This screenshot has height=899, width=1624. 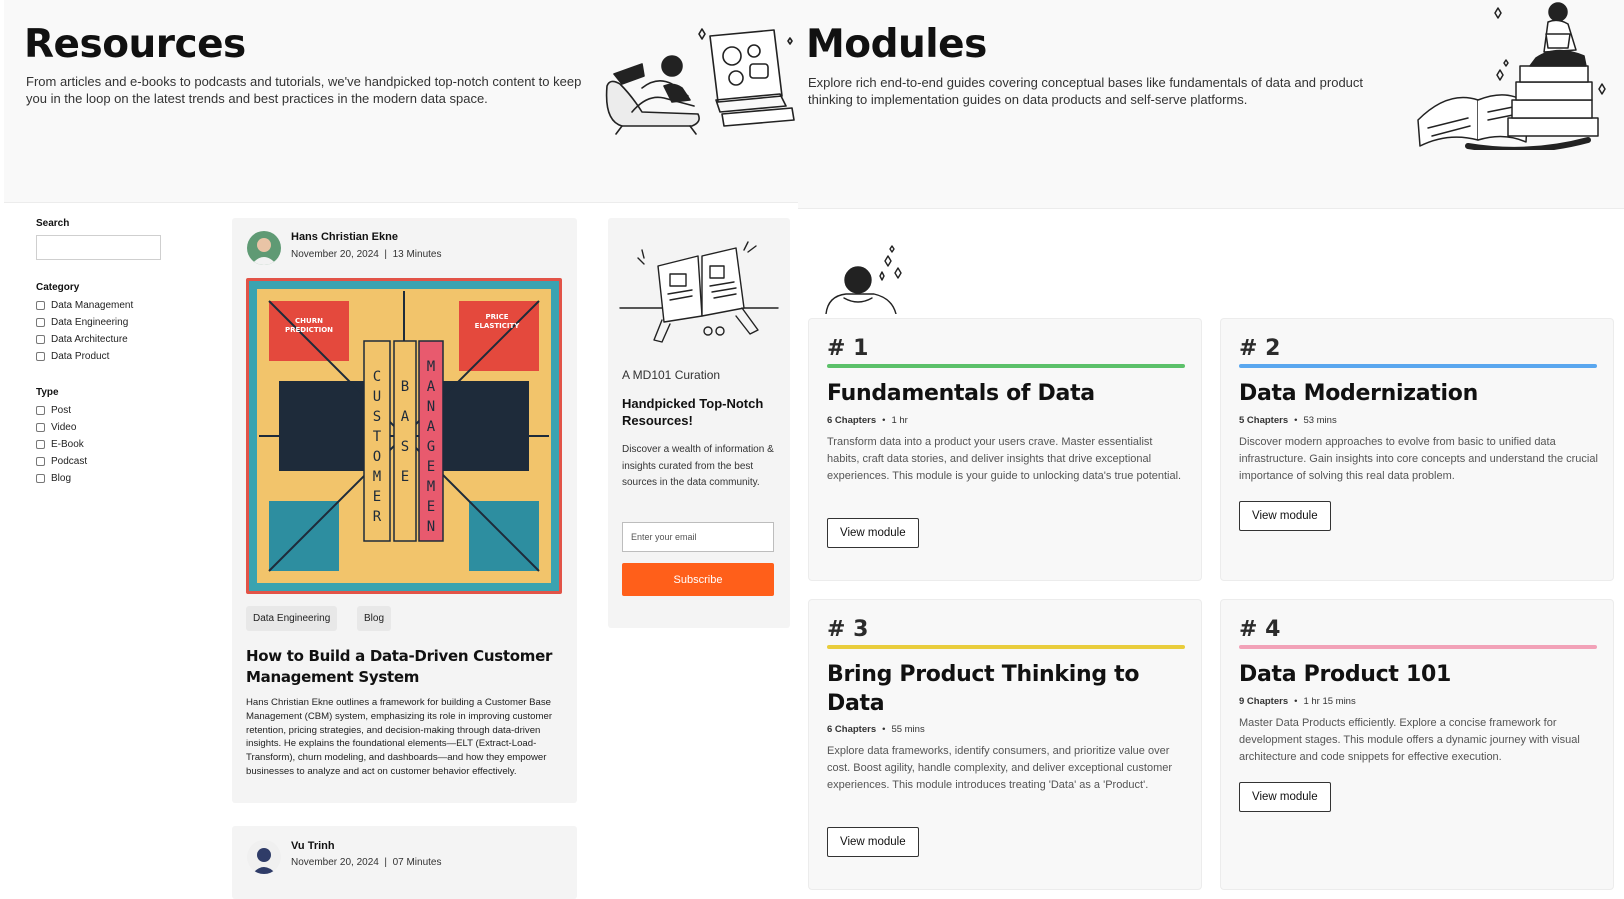 What do you see at coordinates (1297, 701) in the screenshot?
I see `module-meta: 9 Chapters • 1 hr 15 mins` at bounding box center [1297, 701].